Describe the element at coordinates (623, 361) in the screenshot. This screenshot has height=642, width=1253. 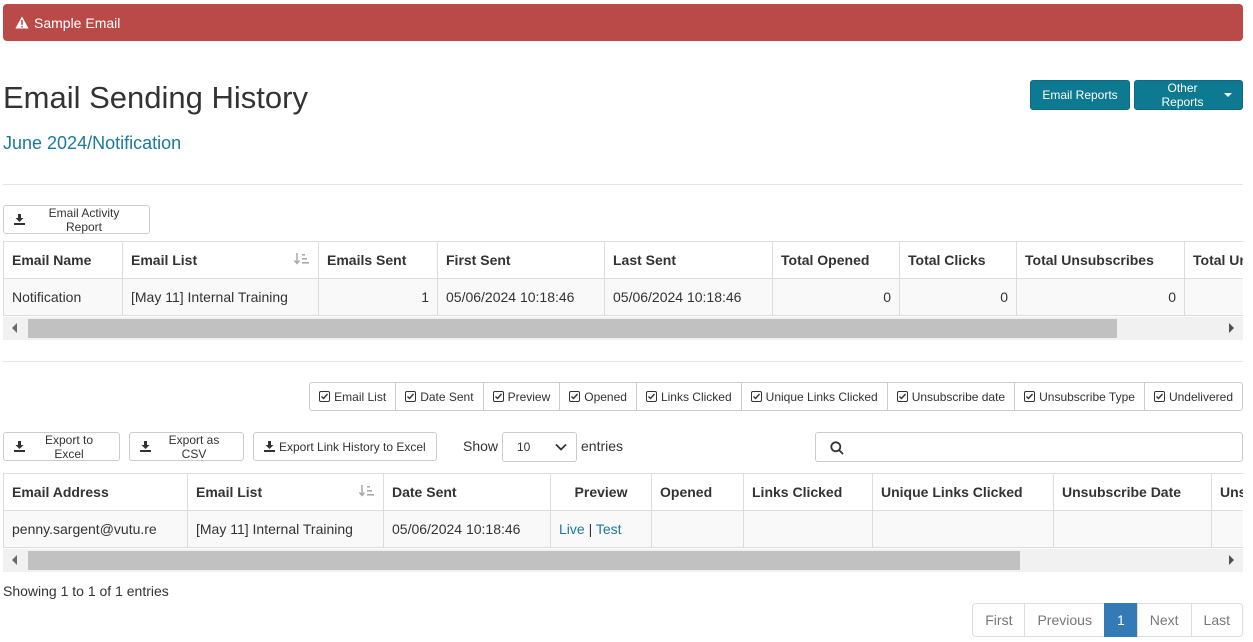
I see `divider` at that location.